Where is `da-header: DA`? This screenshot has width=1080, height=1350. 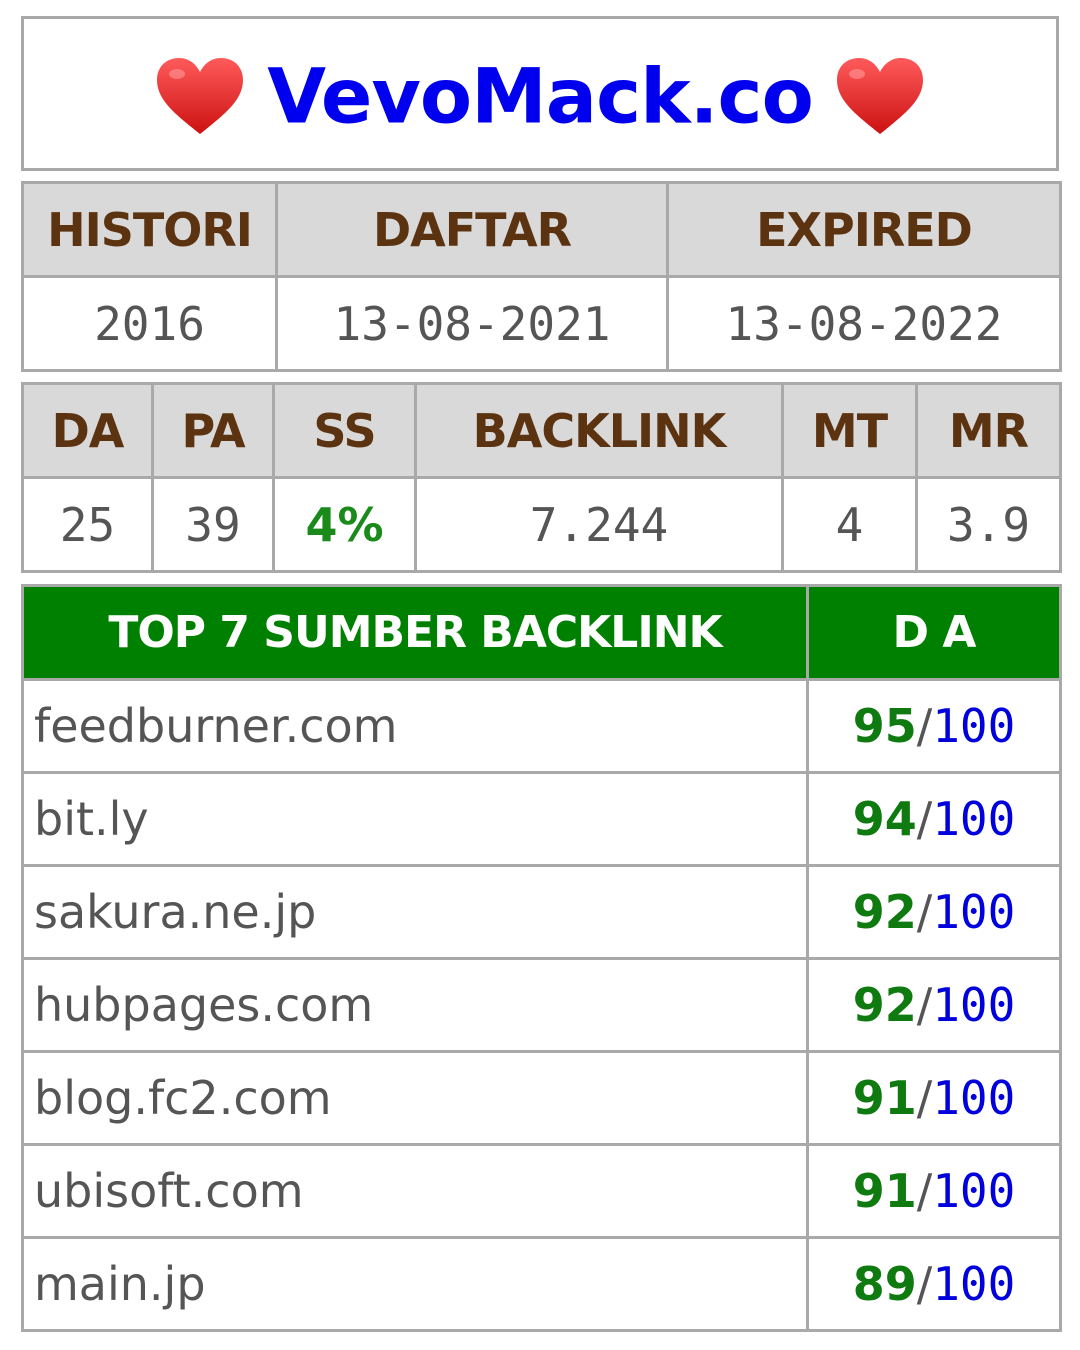
da-header: DA is located at coordinates (87, 430).